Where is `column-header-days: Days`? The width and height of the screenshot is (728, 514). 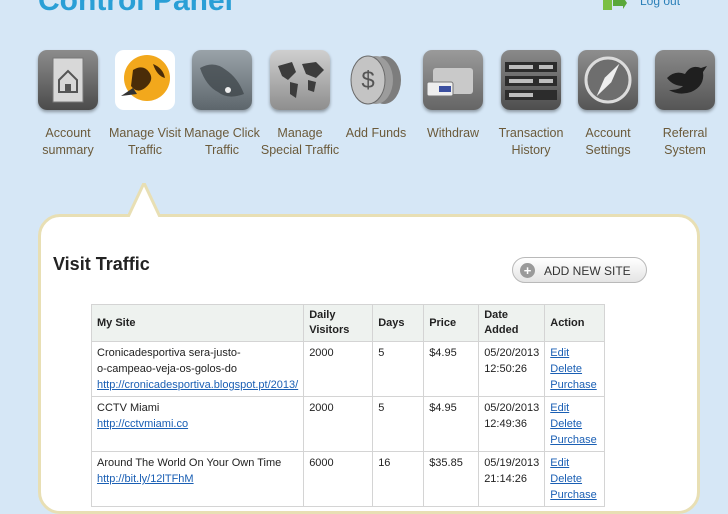 column-header-days: Days is located at coordinates (398, 323).